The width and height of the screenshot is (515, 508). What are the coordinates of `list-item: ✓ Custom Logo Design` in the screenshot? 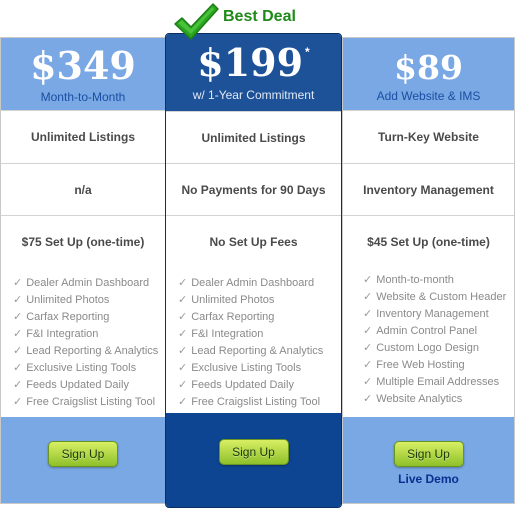 It's located at (421, 348).